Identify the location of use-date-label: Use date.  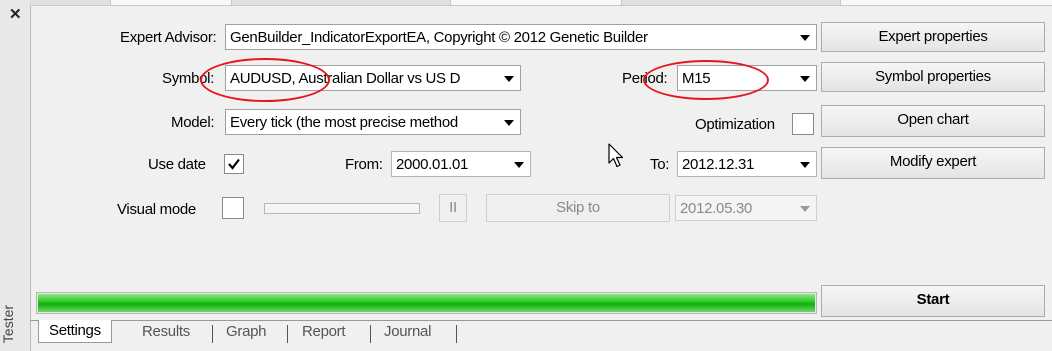
(177, 164).